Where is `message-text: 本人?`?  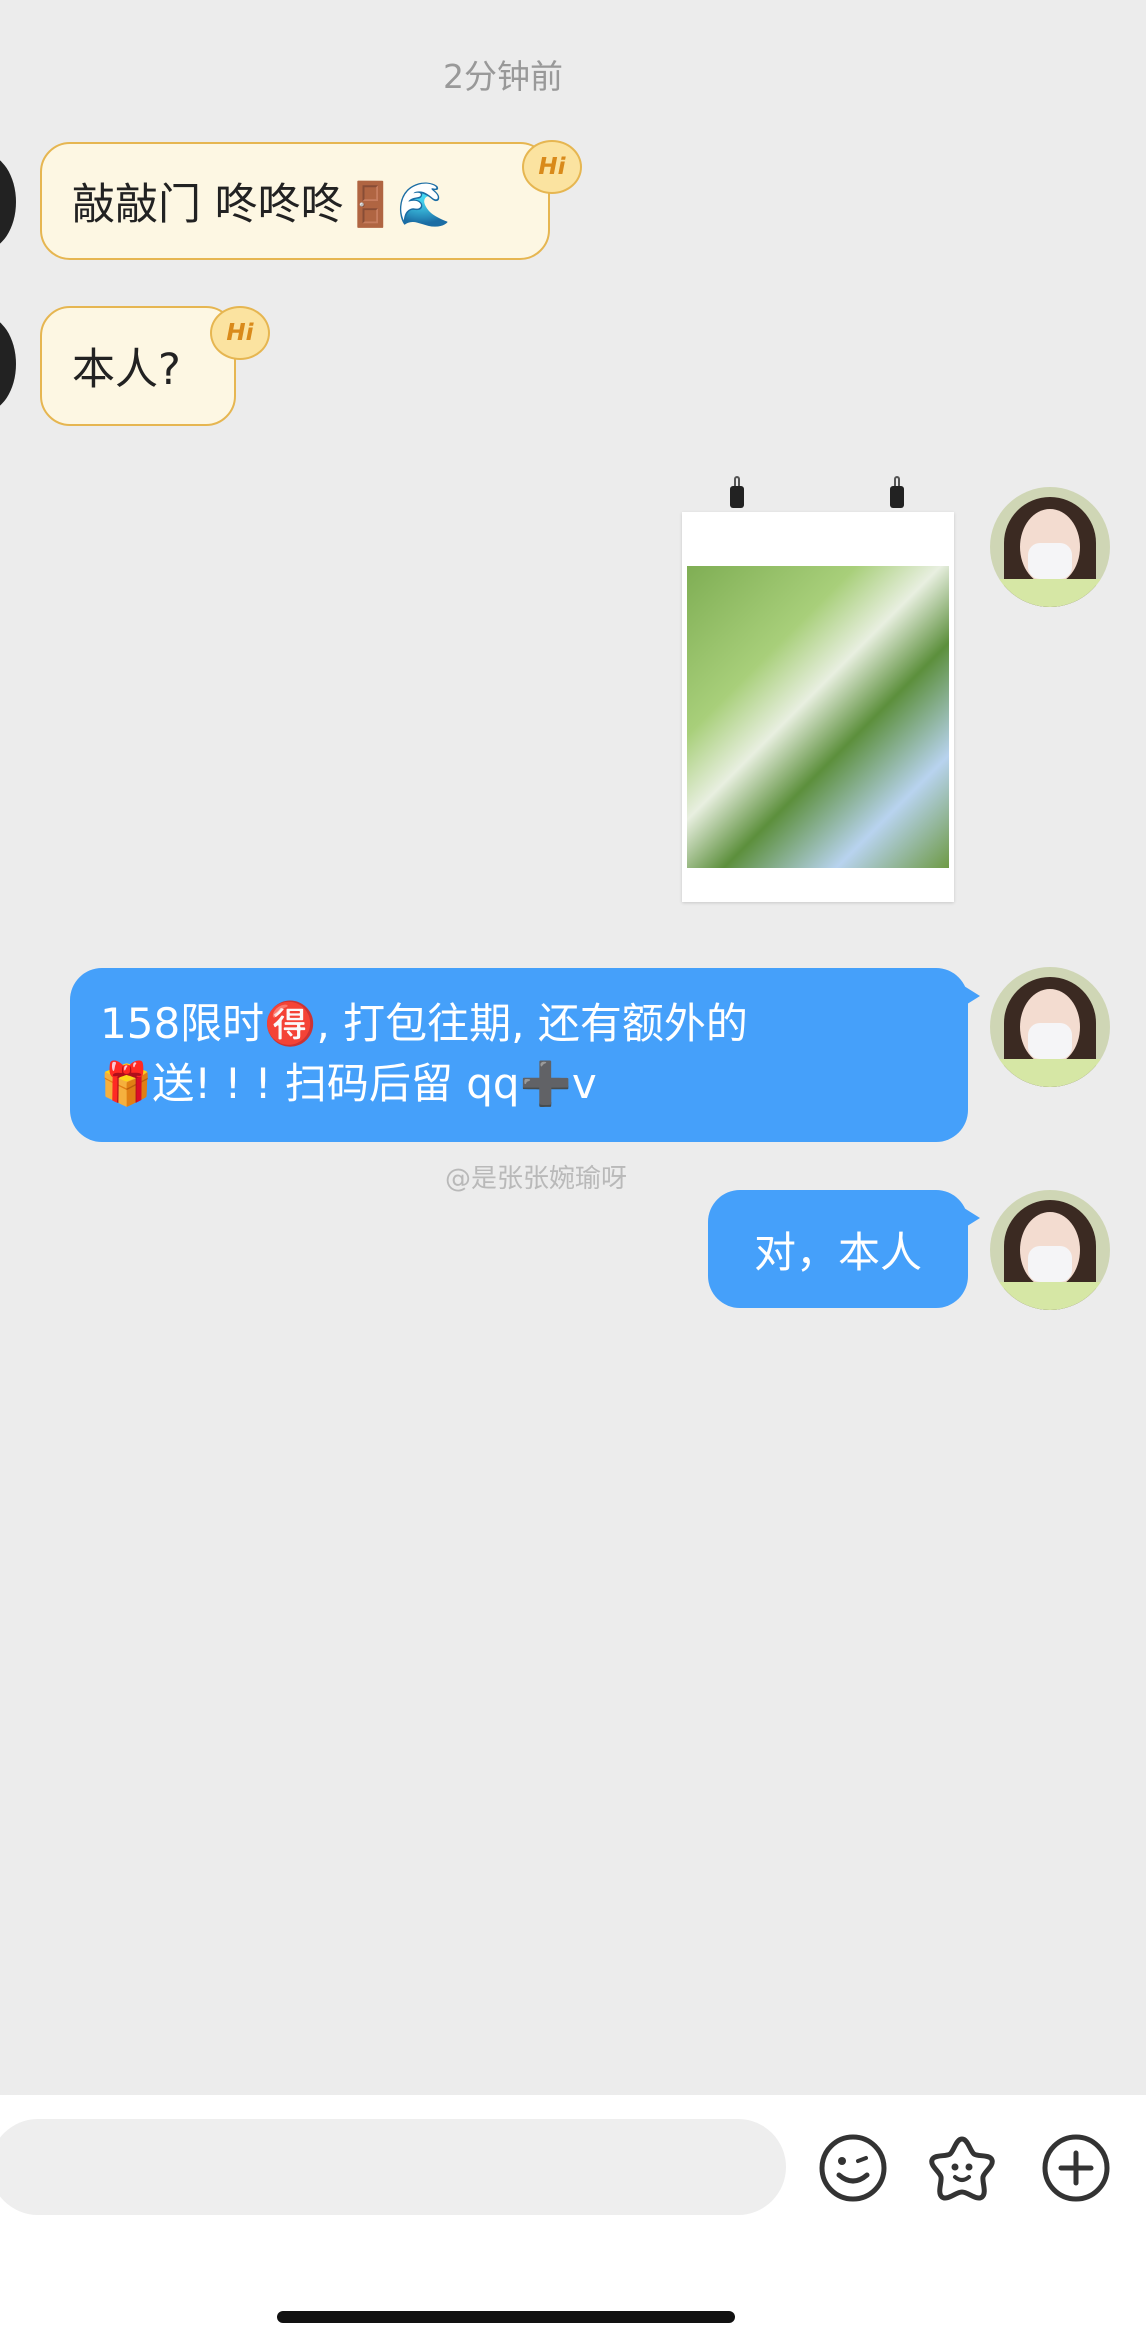
message-text: 本人? is located at coordinates (126, 370).